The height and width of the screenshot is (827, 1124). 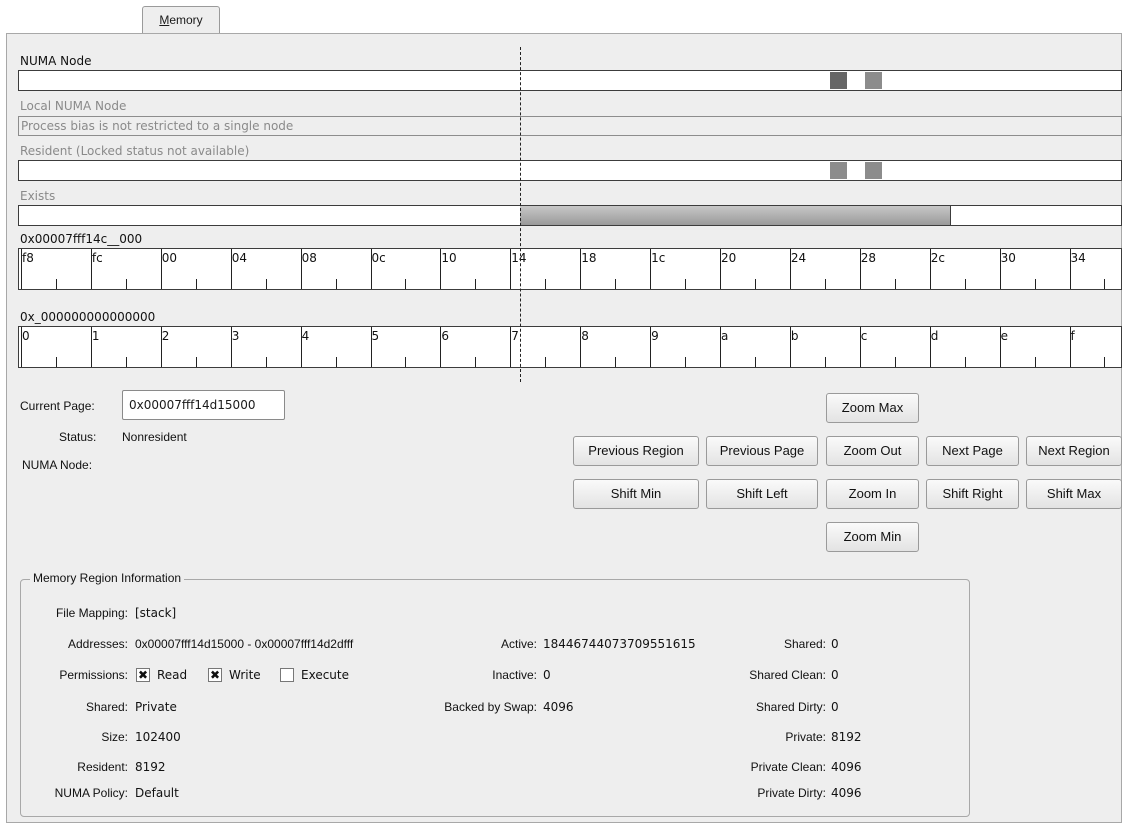 What do you see at coordinates (56, 61) in the screenshot?
I see `numa-node-bar-label: NUMA Node` at bounding box center [56, 61].